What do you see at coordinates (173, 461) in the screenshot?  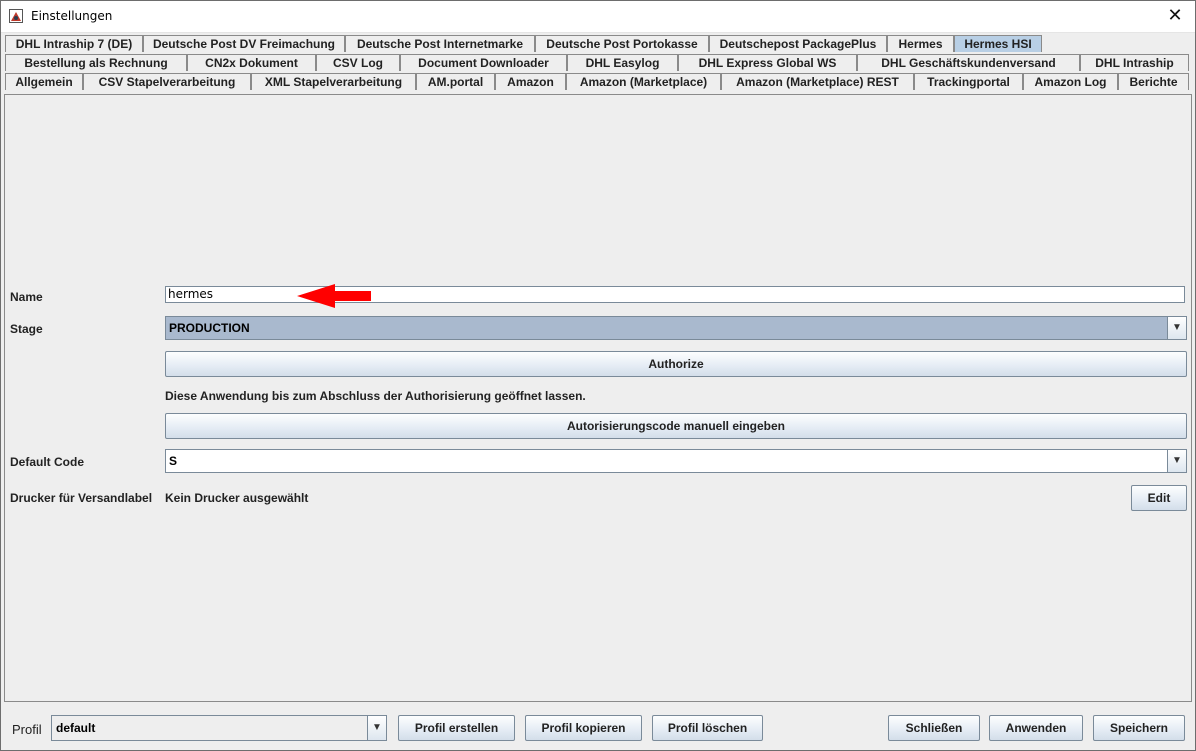 I see `default-code-value: S` at bounding box center [173, 461].